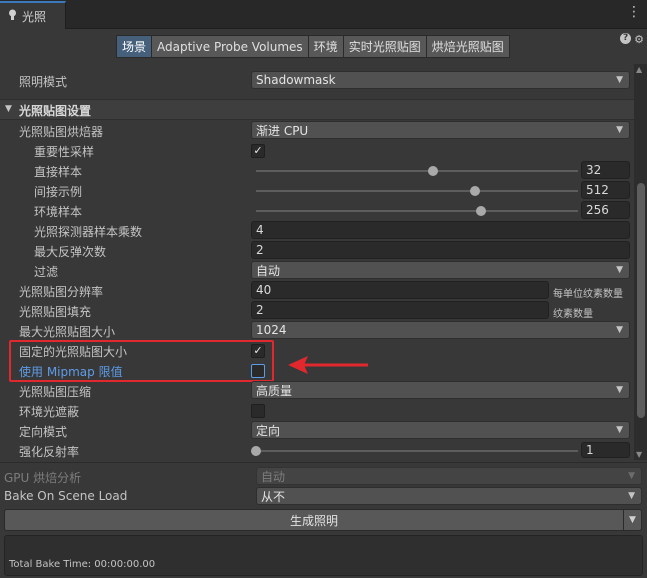  Describe the element at coordinates (605, 170) in the screenshot. I see `direct-samples-field: 32` at that location.